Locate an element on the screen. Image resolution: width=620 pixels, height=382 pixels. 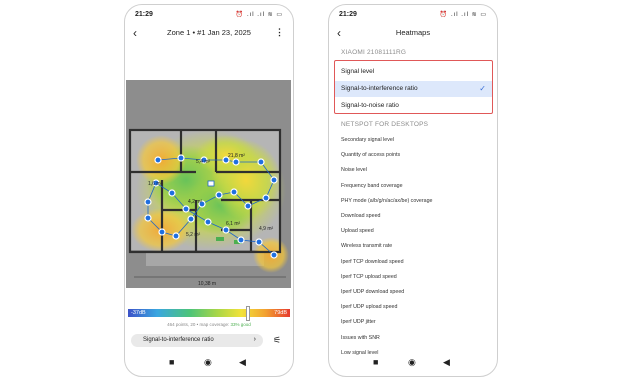
color-scale-bar is located at coordinates (209, 313).